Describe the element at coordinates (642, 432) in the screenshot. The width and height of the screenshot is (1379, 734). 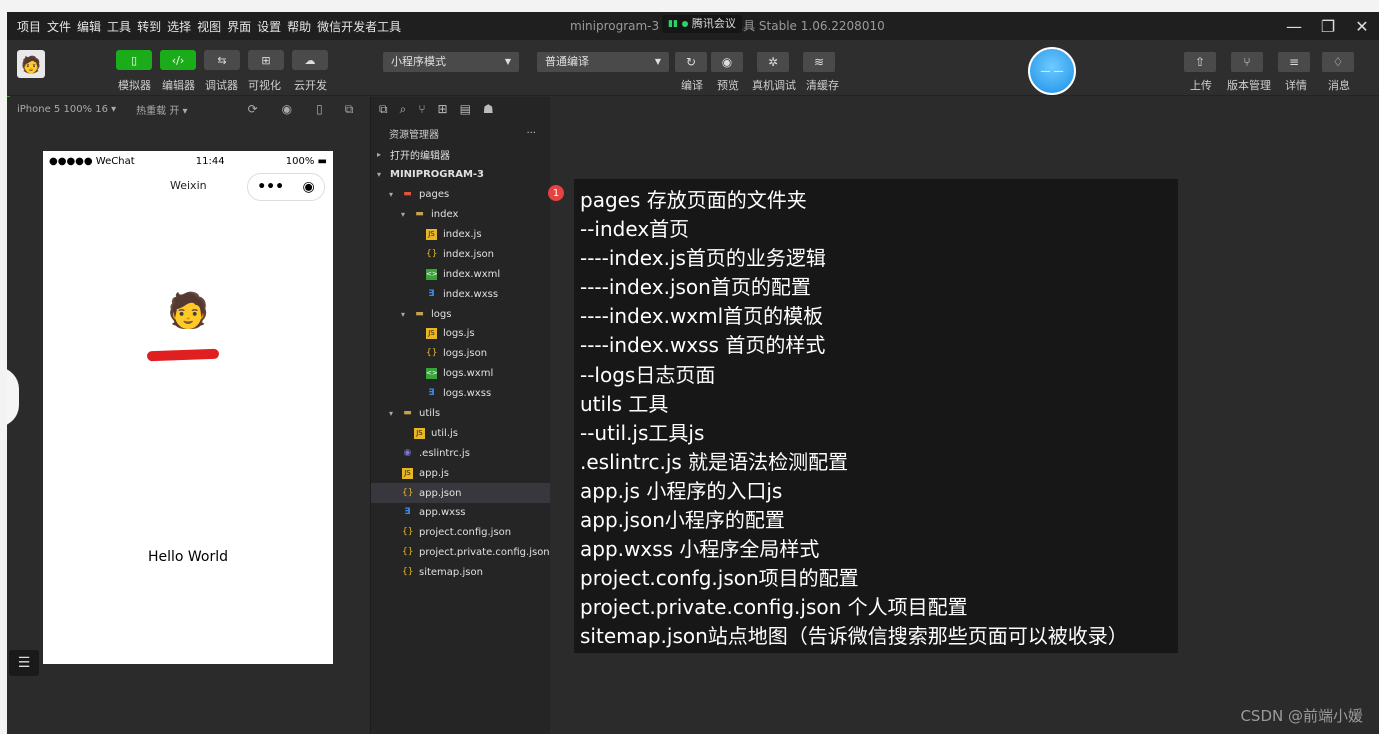
I see `annotation-line: --util.js工具js` at that location.